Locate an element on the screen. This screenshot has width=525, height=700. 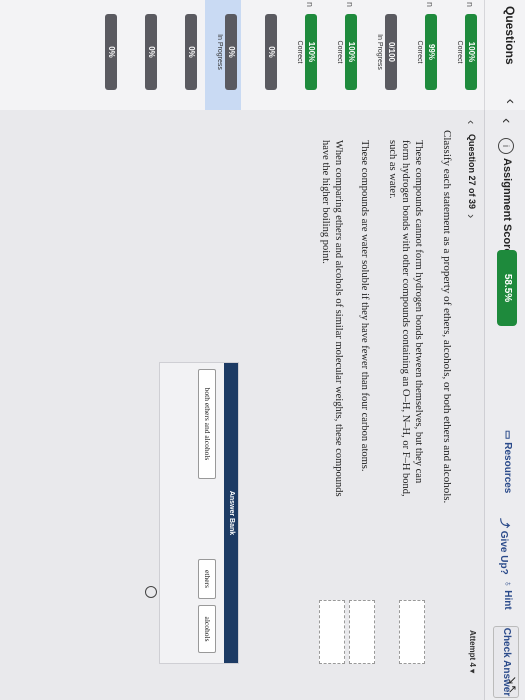
attempt-dropdown: Attempt 4 ▾ is located at coordinates (472, 651).